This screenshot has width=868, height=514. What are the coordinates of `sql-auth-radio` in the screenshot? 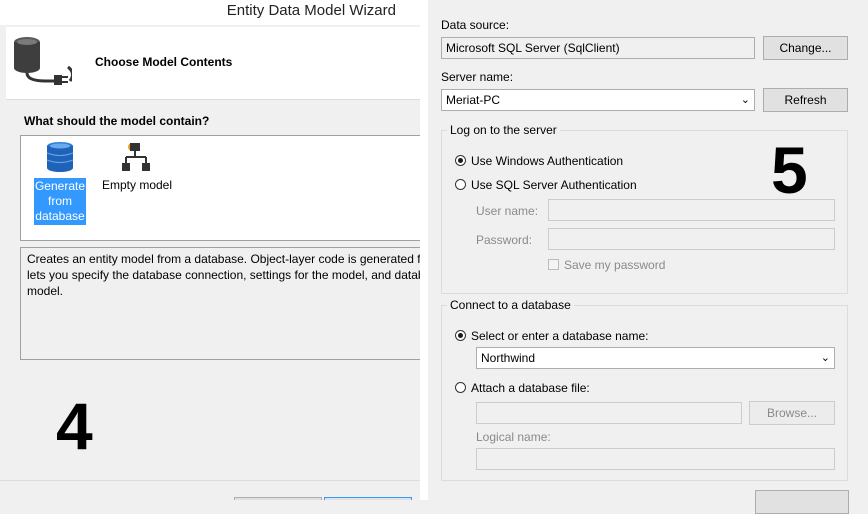 It's located at (460, 184).